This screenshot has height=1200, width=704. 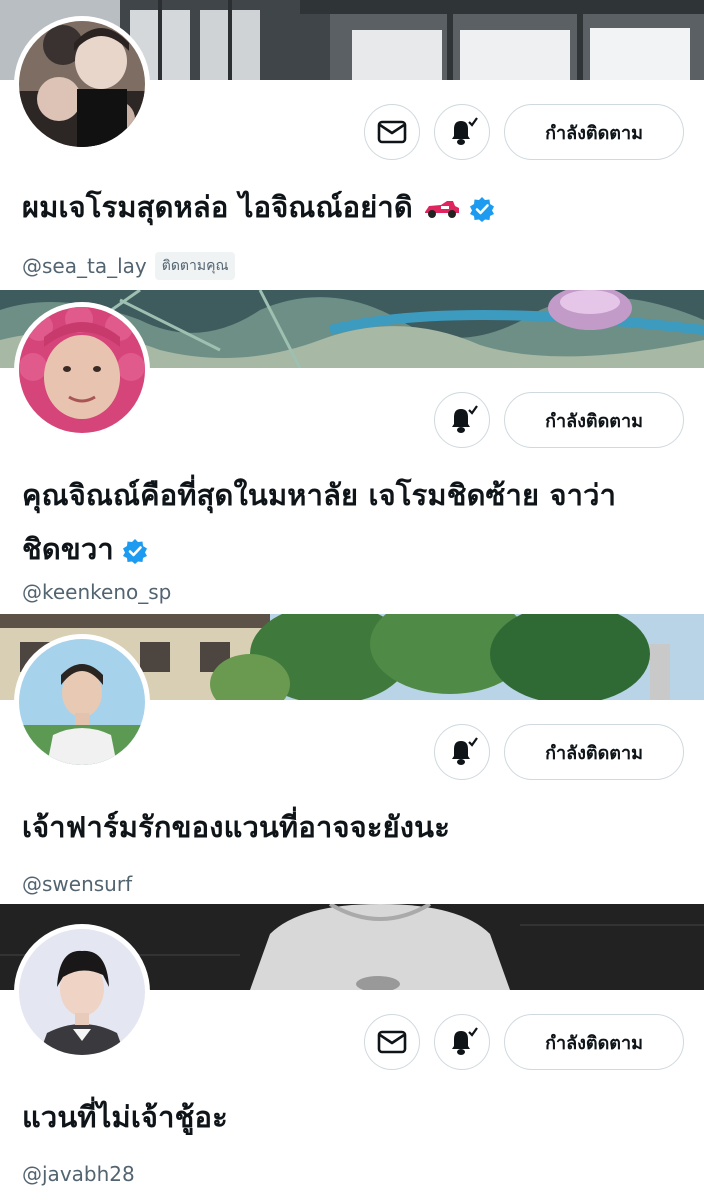 What do you see at coordinates (84, 266) in the screenshot?
I see `handle: @sea_ta_lay` at bounding box center [84, 266].